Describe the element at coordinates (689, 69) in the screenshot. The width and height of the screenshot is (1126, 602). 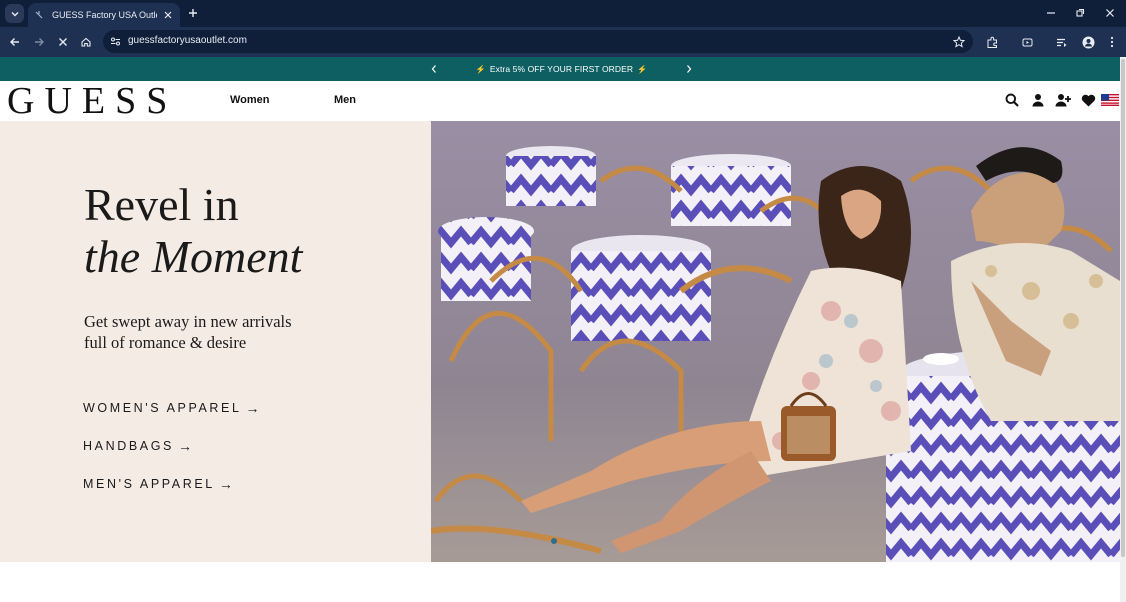
I see `chevron-right-icon` at that location.